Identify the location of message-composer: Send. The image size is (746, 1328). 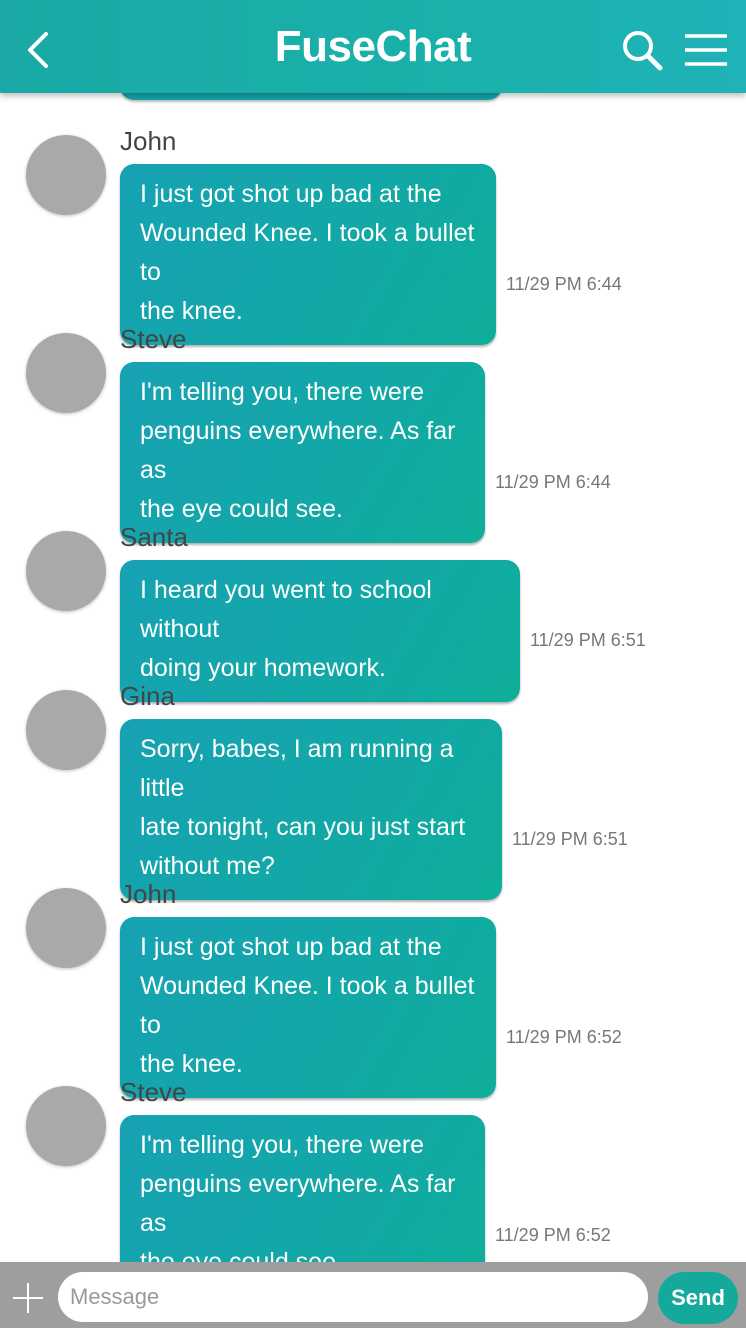
(373, 1295).